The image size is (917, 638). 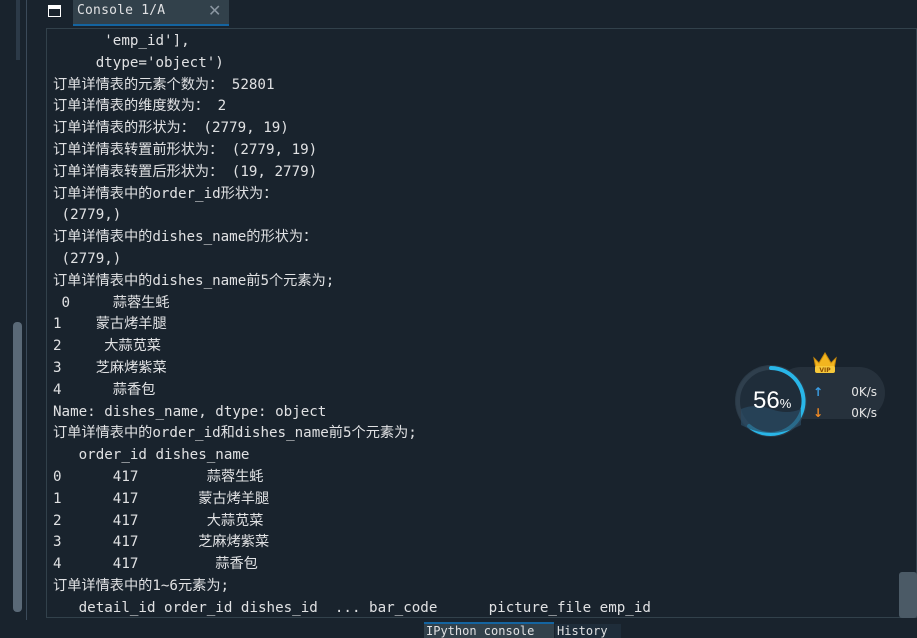 I want to click on console-line: 订单详情表中的dishes_name的形状为：, so click(x=185, y=237).